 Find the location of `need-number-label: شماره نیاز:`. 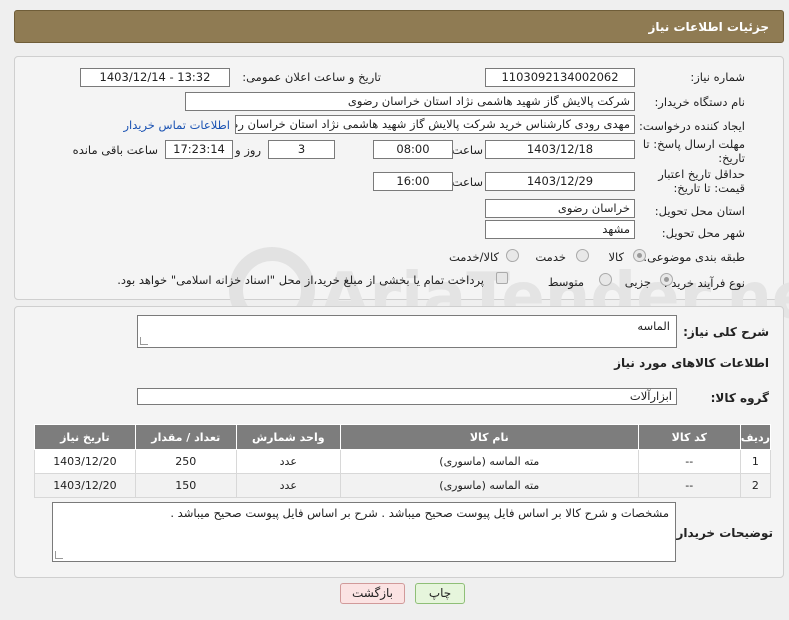

need-number-label: شماره نیاز: is located at coordinates (717, 77).